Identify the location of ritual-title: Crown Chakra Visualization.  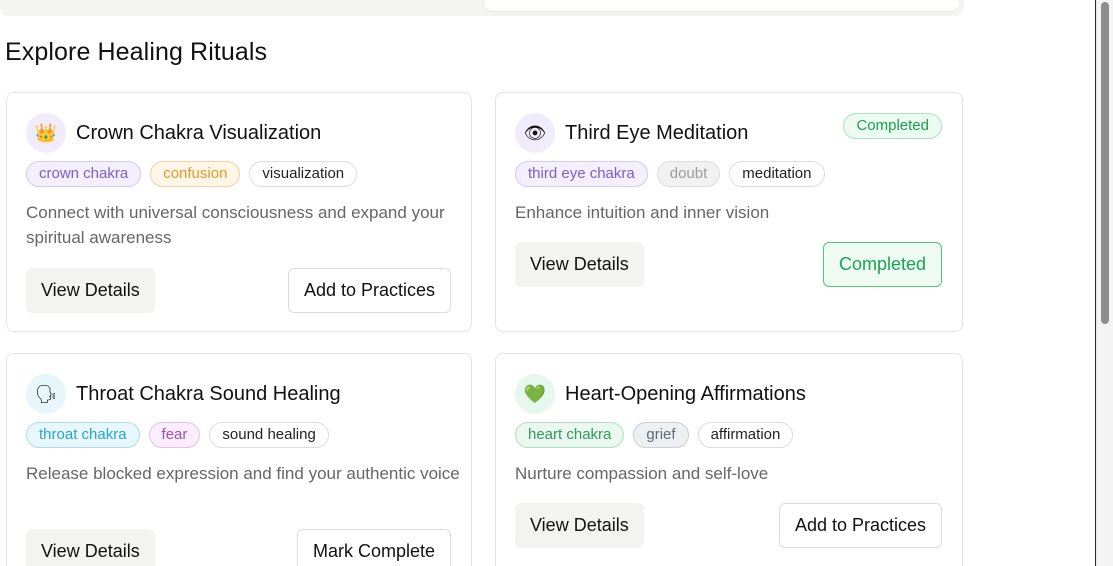
(199, 132).